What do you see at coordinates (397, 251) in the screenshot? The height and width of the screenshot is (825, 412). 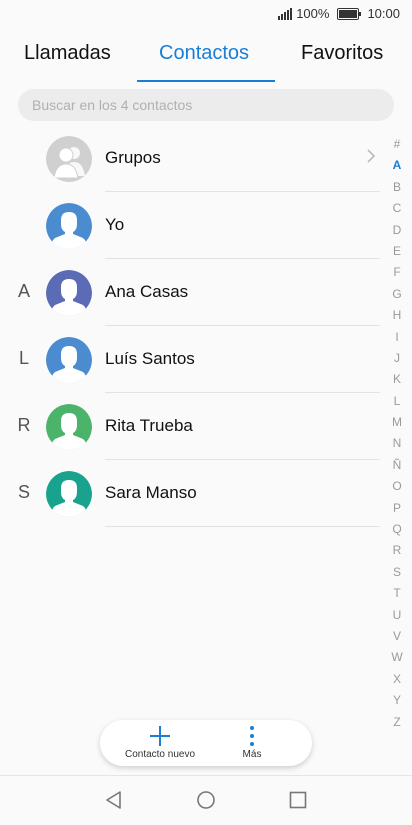 I see `index-letter: E` at bounding box center [397, 251].